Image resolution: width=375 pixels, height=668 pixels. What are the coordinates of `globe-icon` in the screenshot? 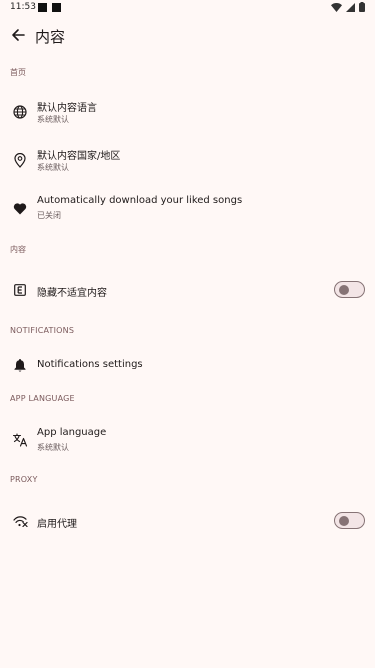 It's located at (20, 112).